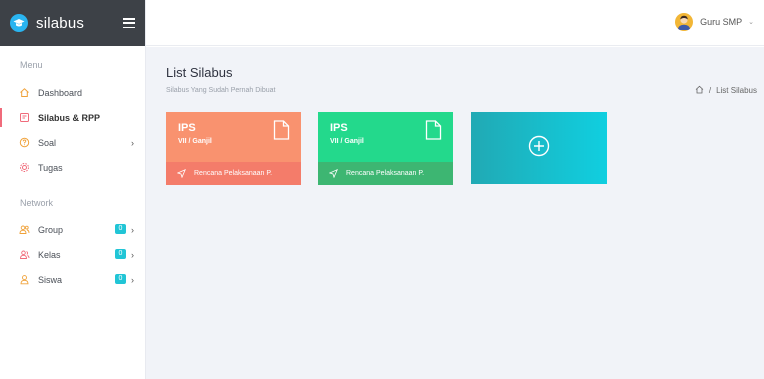  I want to click on sidebar-item-label: Silabus & RPP, so click(69, 117).